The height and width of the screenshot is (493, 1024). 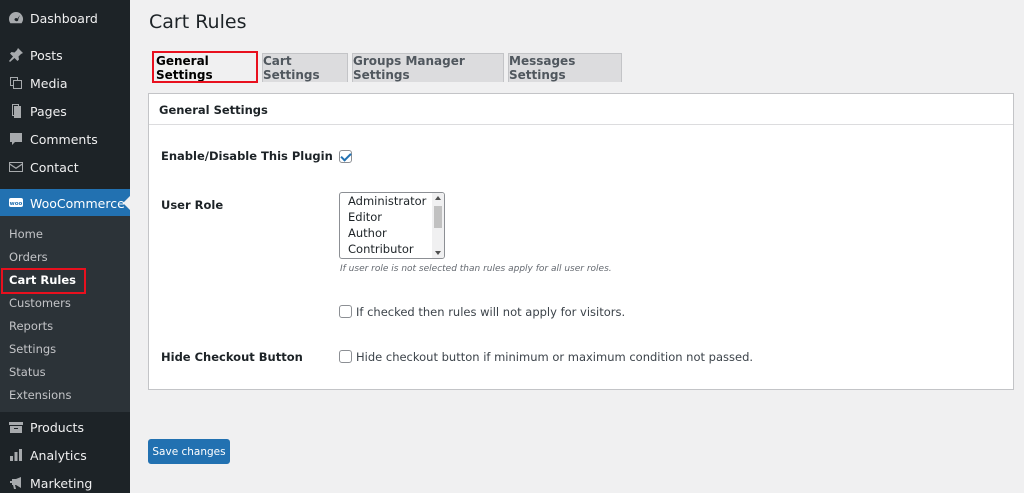 I want to click on submenu-item-orders: Orders, so click(x=28, y=257).